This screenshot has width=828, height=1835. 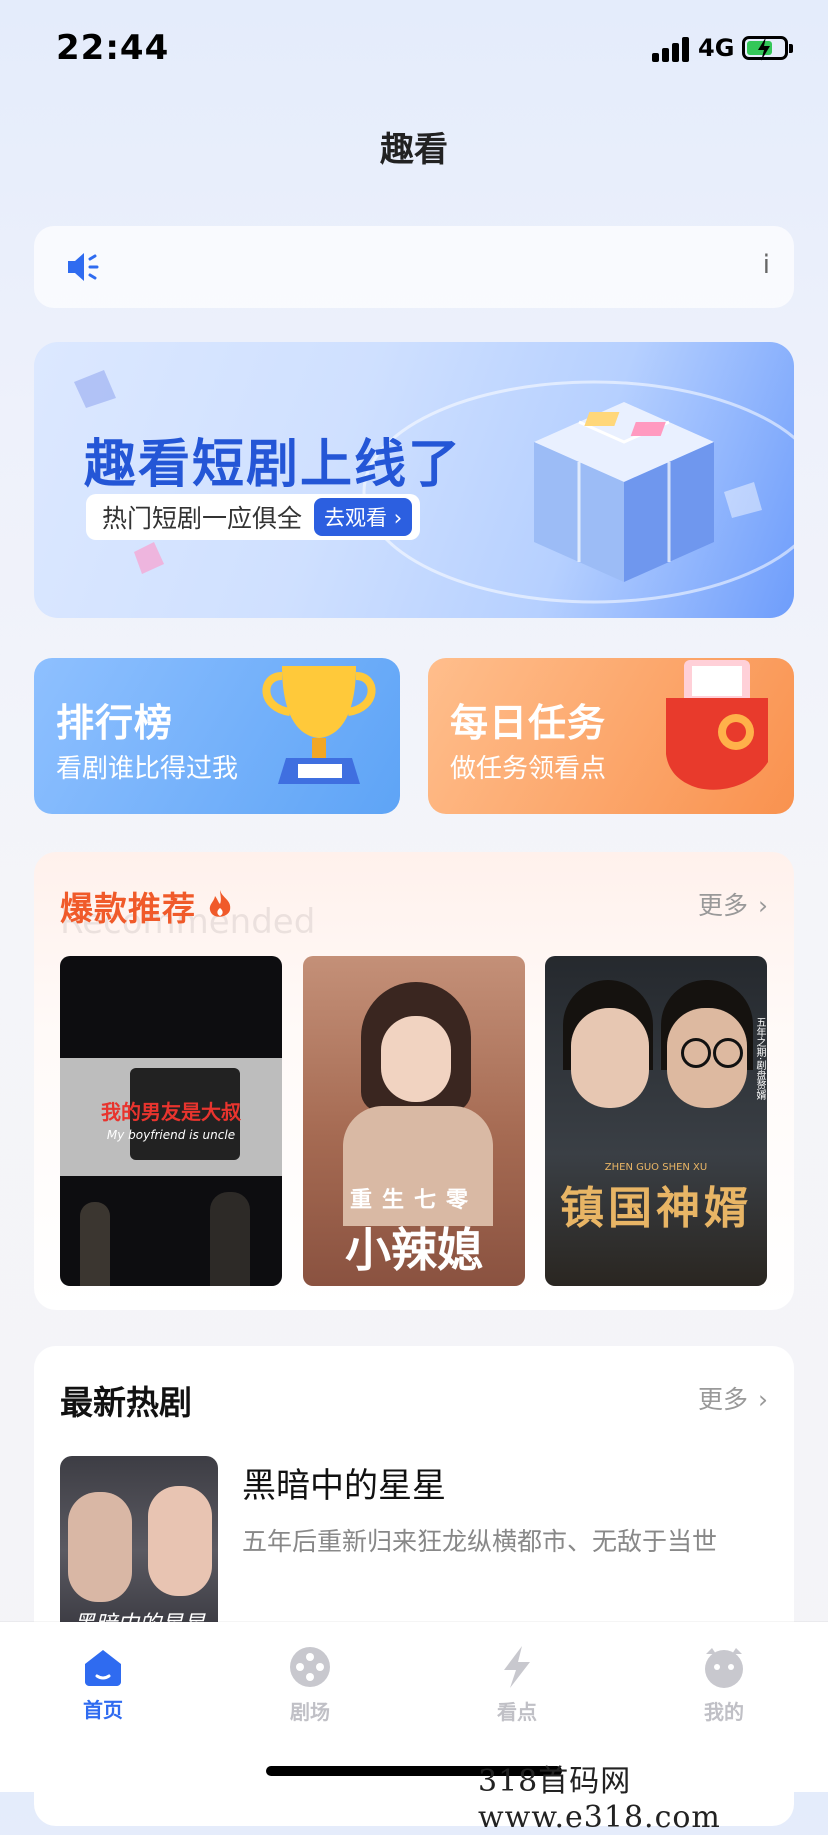 What do you see at coordinates (113, 48) in the screenshot?
I see `status-time: 22:44` at bounding box center [113, 48].